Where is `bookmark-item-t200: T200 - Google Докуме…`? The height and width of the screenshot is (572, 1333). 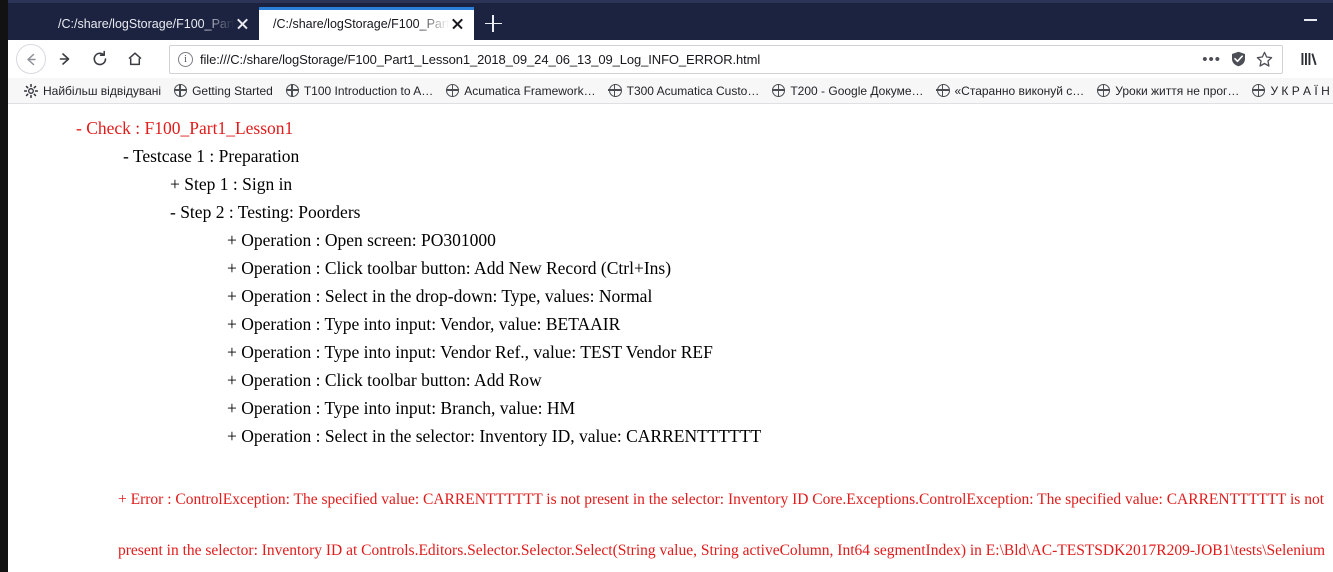 bookmark-item-t200: T200 - Google Докуме… is located at coordinates (847, 91).